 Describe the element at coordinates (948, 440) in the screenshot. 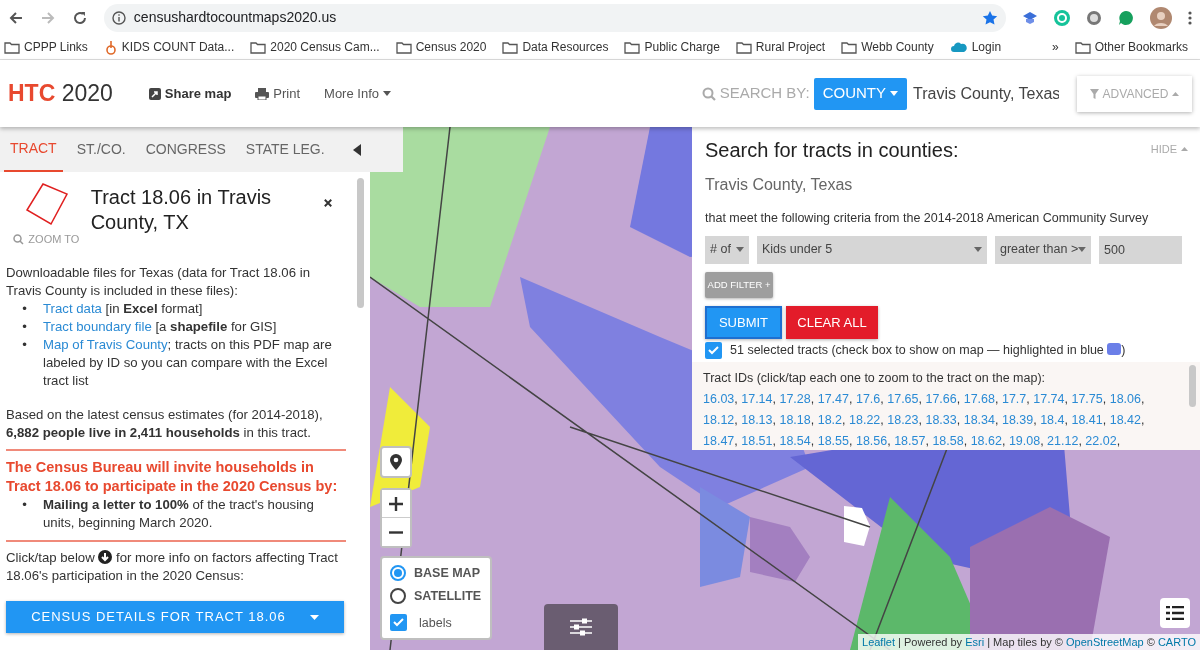

I see `tract-id-link: 18.58` at that location.